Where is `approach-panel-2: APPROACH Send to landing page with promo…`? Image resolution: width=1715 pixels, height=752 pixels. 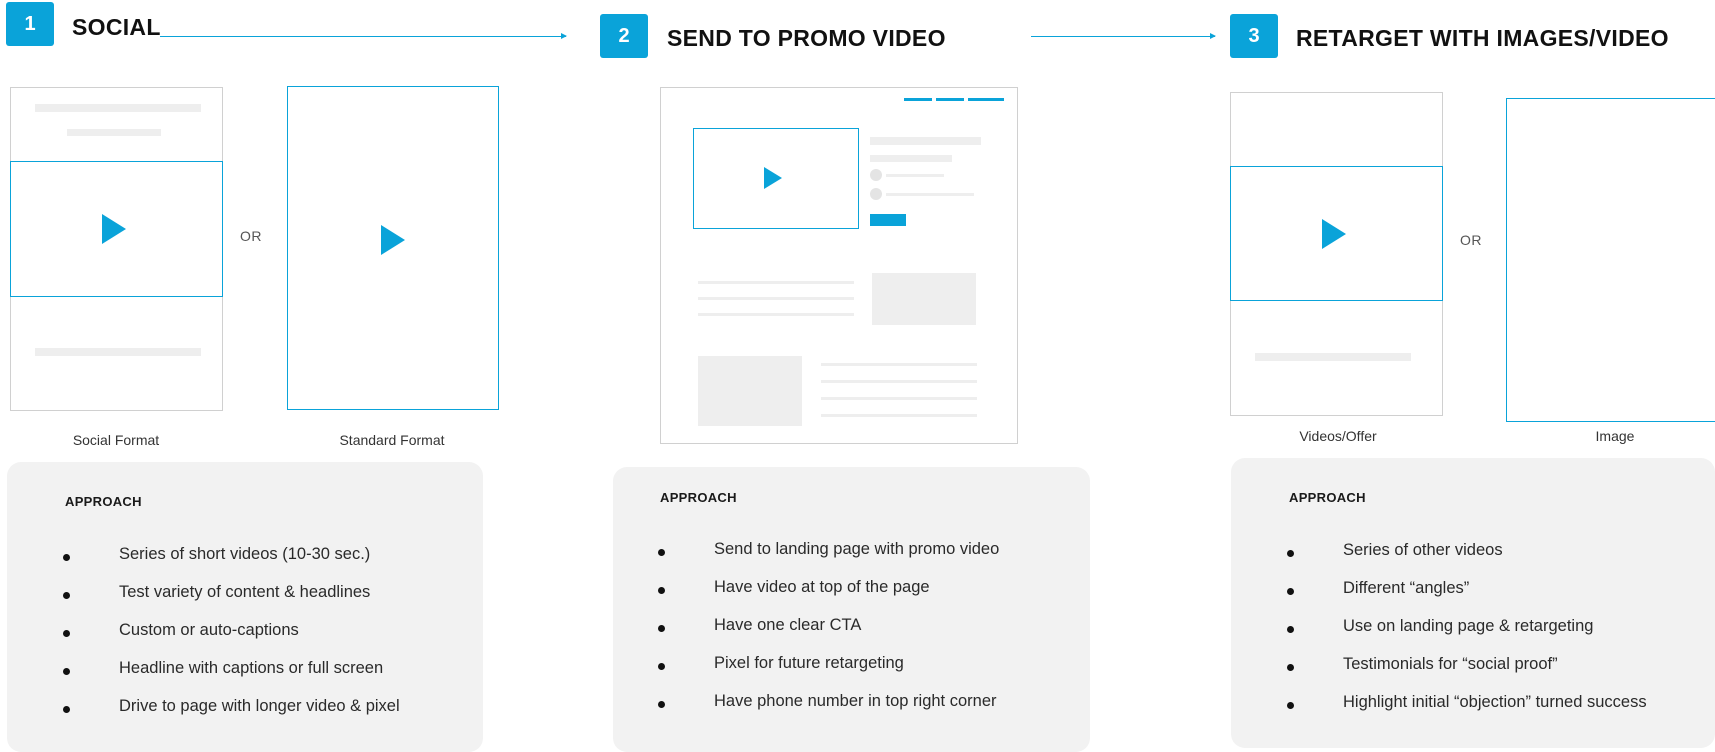 approach-panel-2: APPROACH Send to landing page with promo… is located at coordinates (851, 609).